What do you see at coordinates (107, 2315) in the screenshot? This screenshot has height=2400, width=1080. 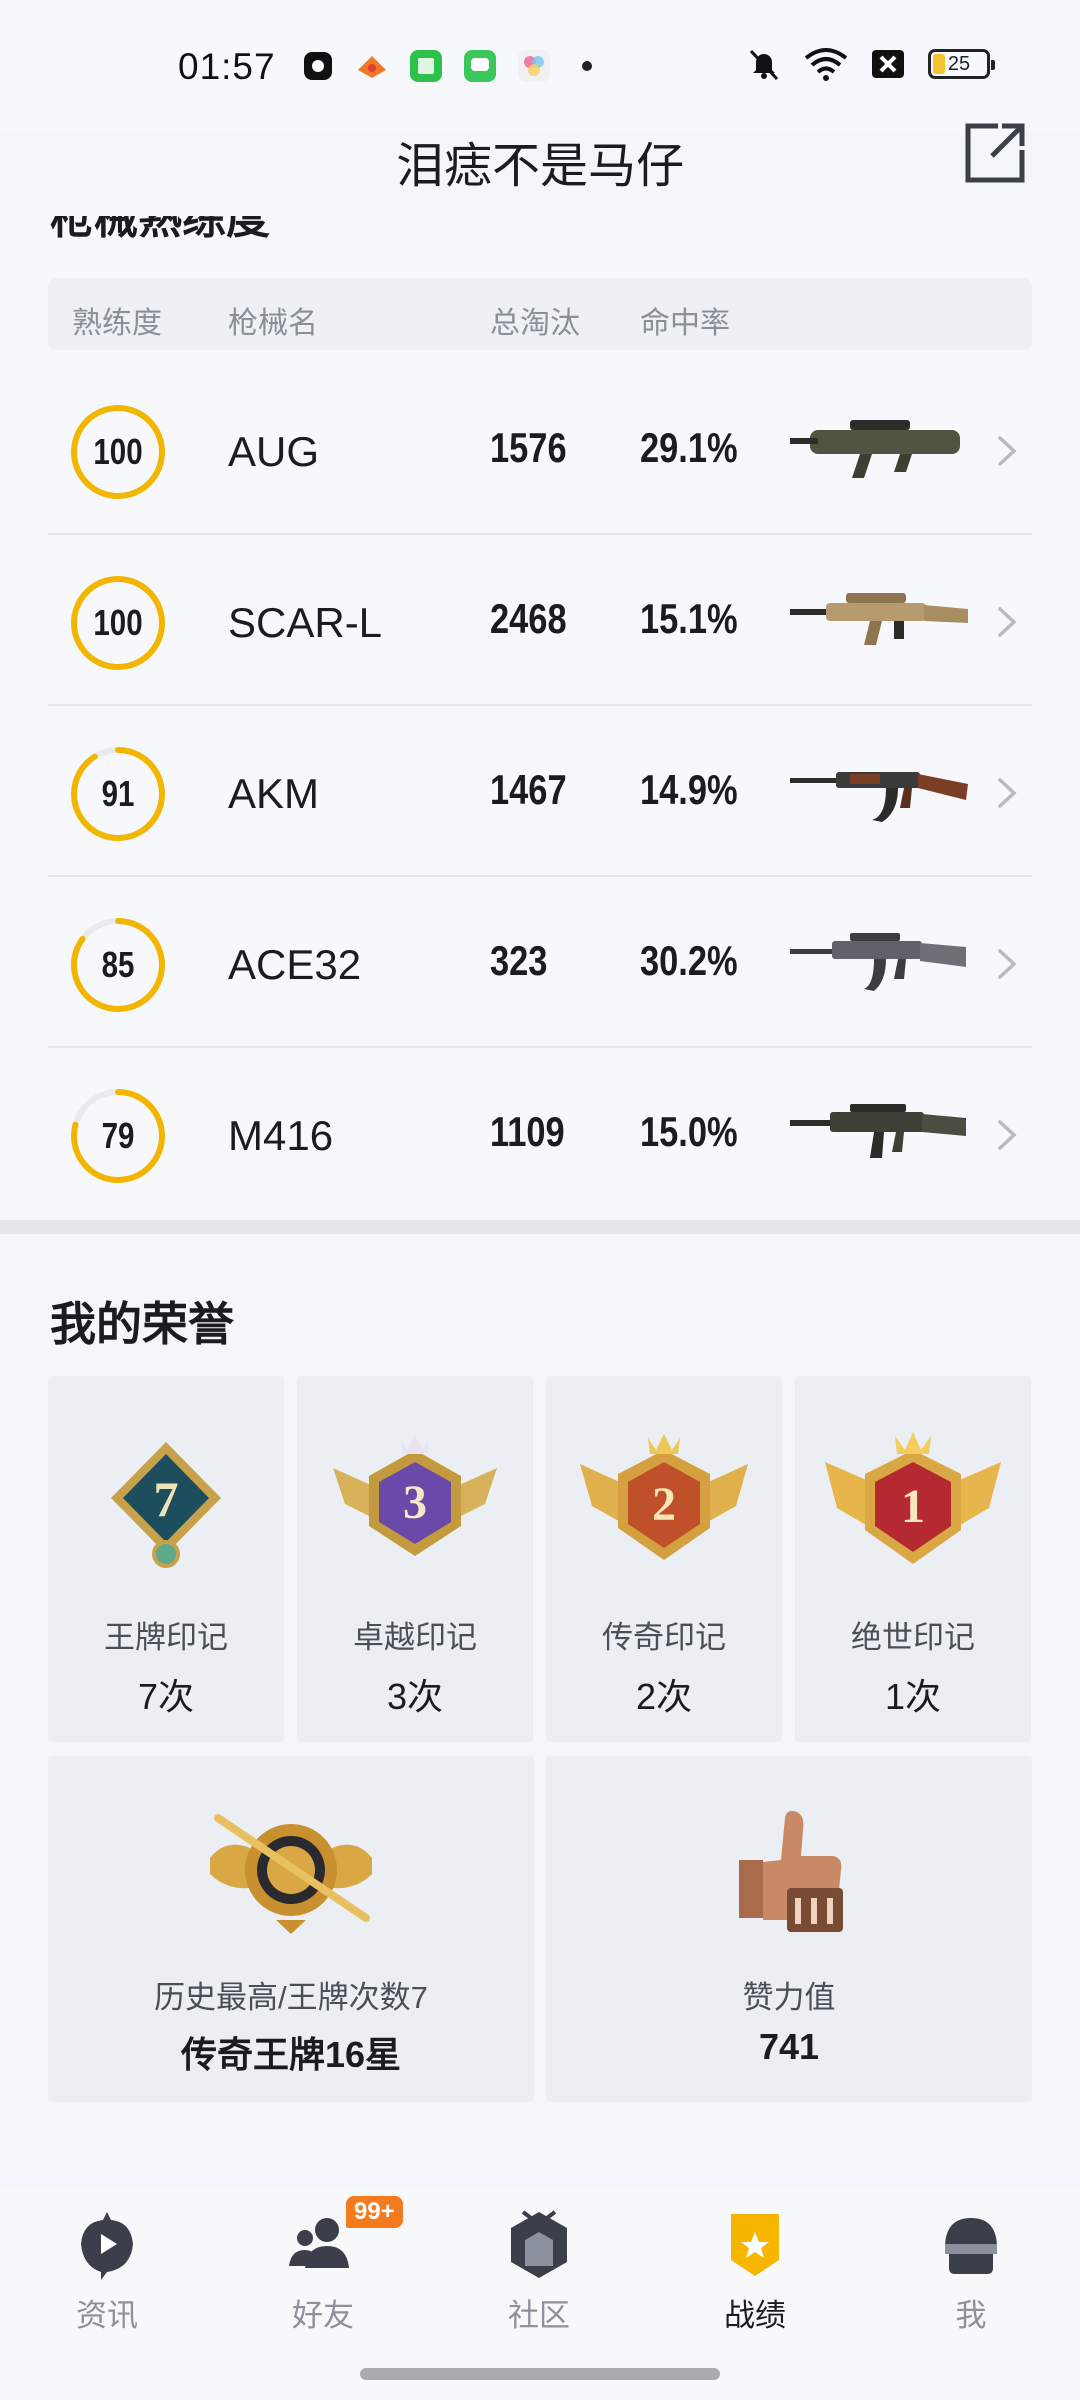 I see `nav-label: 资讯` at bounding box center [107, 2315].